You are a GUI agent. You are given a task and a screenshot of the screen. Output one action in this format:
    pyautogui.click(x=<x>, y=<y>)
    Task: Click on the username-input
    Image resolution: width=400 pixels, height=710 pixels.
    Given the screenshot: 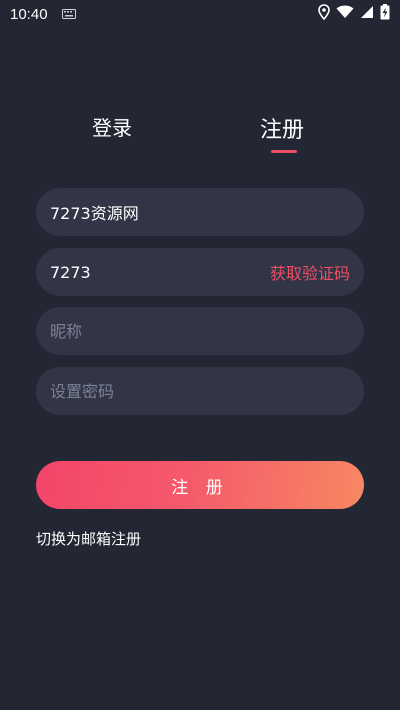 What is the action you would take?
    pyautogui.click(x=200, y=212)
    